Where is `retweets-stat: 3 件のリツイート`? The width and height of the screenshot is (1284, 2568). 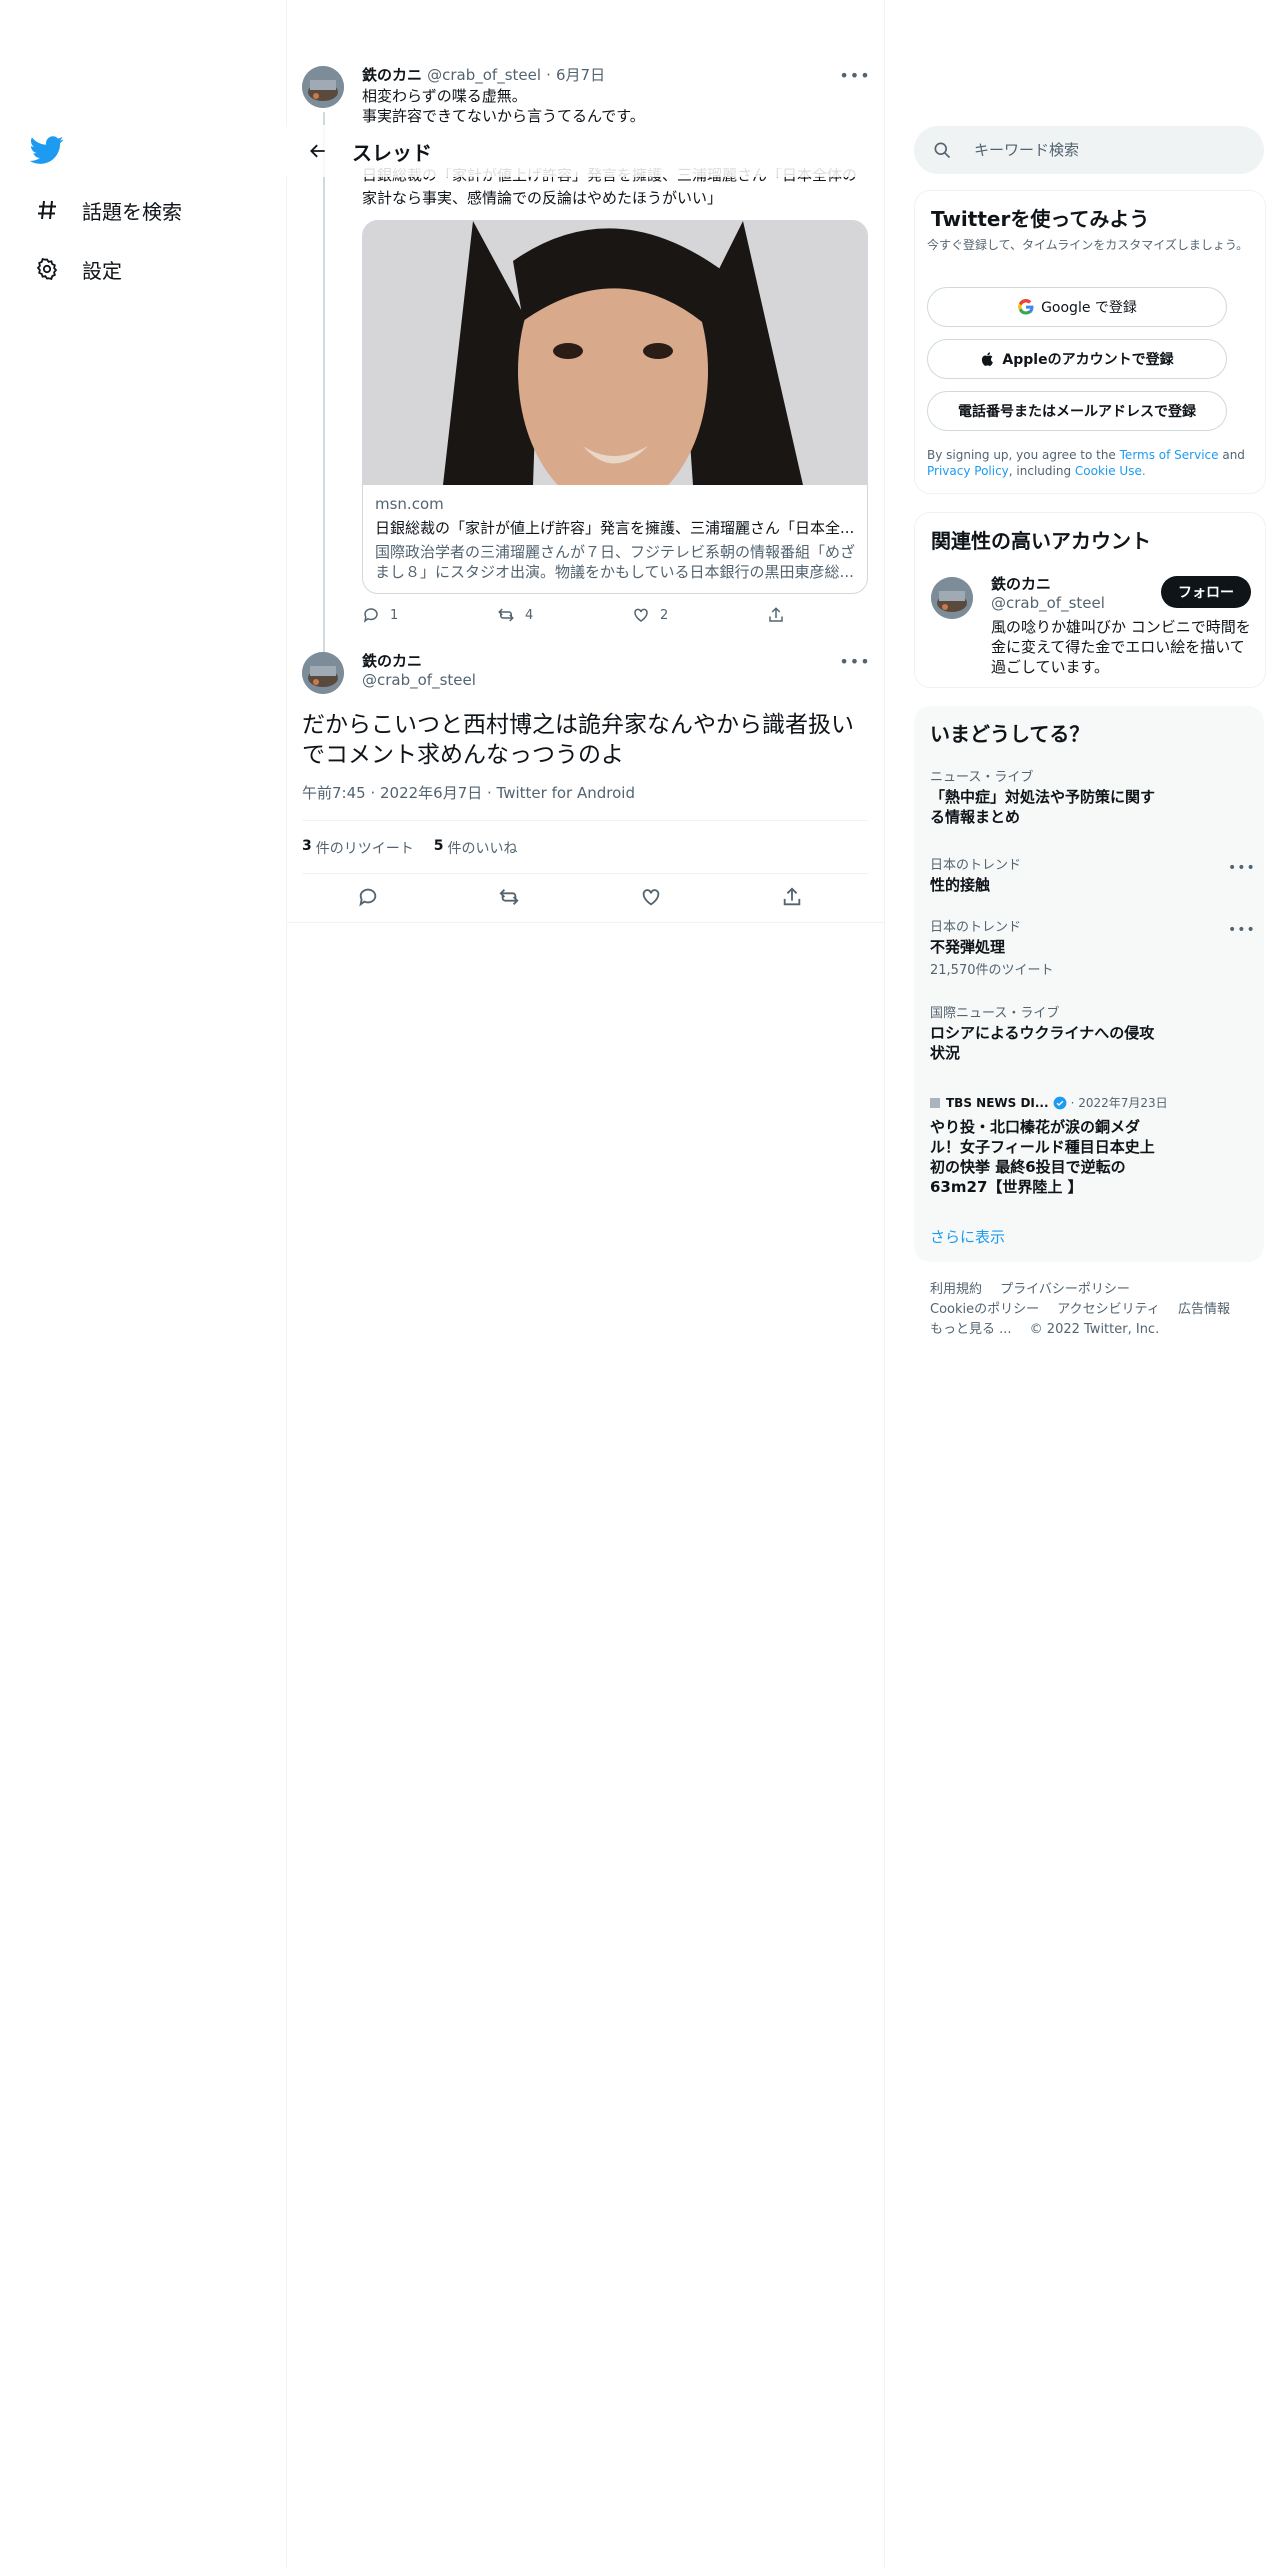 retweets-stat: 3 件のリツイート is located at coordinates (358, 848).